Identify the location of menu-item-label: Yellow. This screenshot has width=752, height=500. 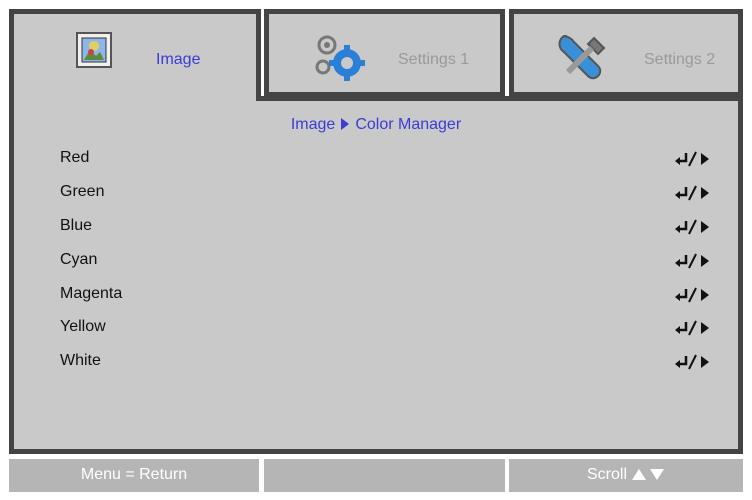
(83, 326).